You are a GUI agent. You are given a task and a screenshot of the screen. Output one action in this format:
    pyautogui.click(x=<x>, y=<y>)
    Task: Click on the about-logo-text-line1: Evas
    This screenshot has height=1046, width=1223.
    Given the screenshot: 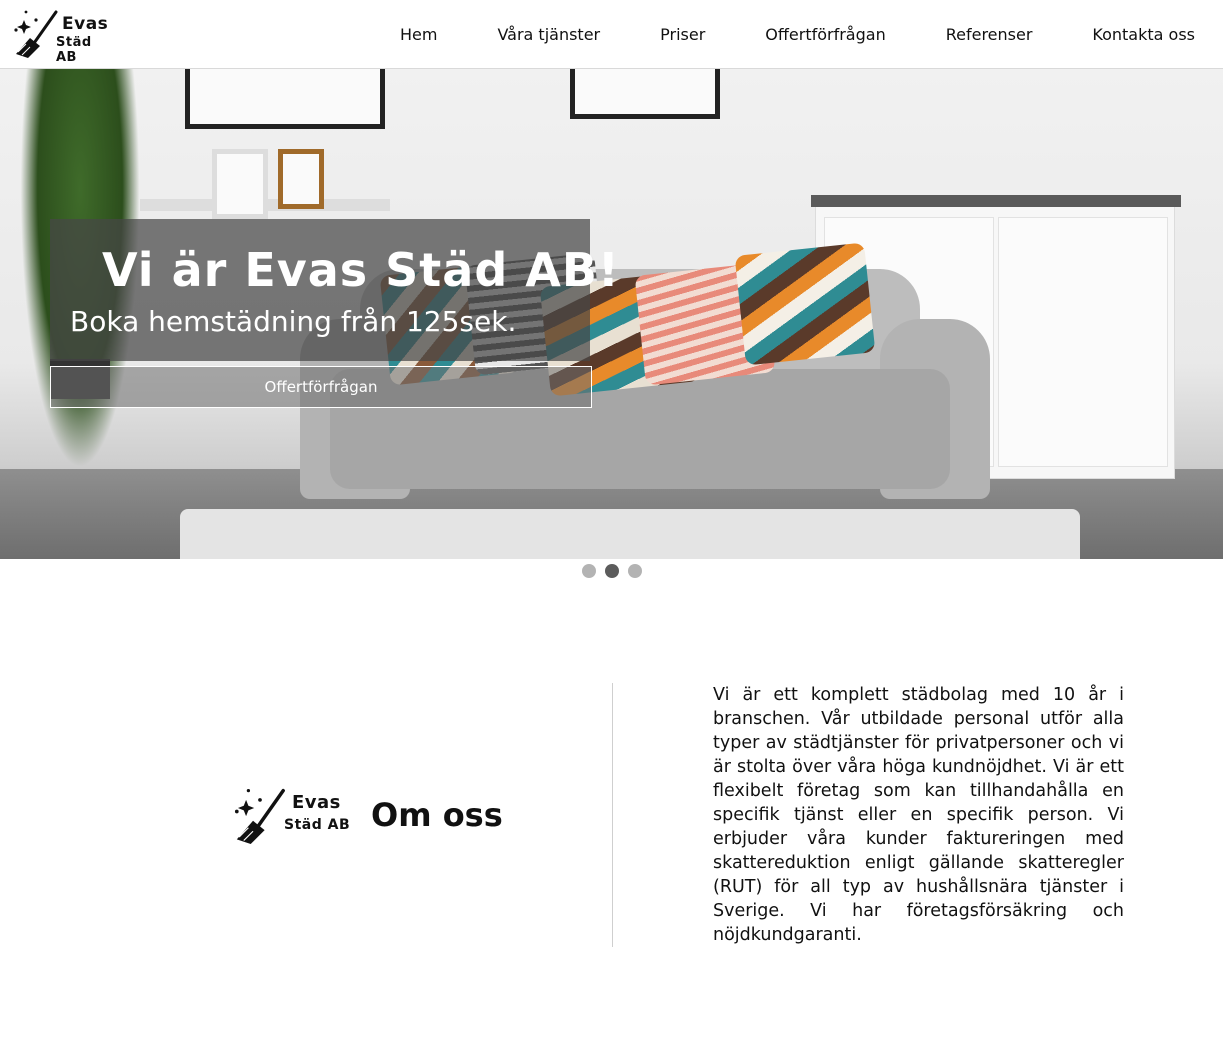 What is the action you would take?
    pyautogui.click(x=316, y=802)
    